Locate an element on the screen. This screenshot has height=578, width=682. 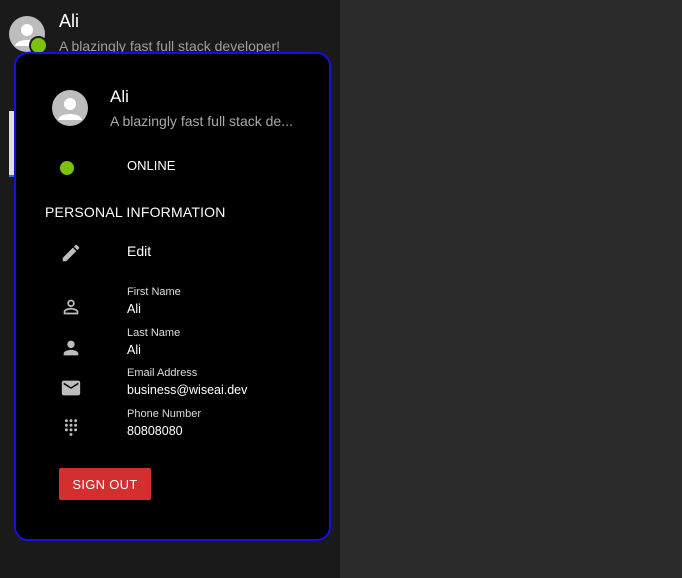
email-icon is located at coordinates (71, 388).